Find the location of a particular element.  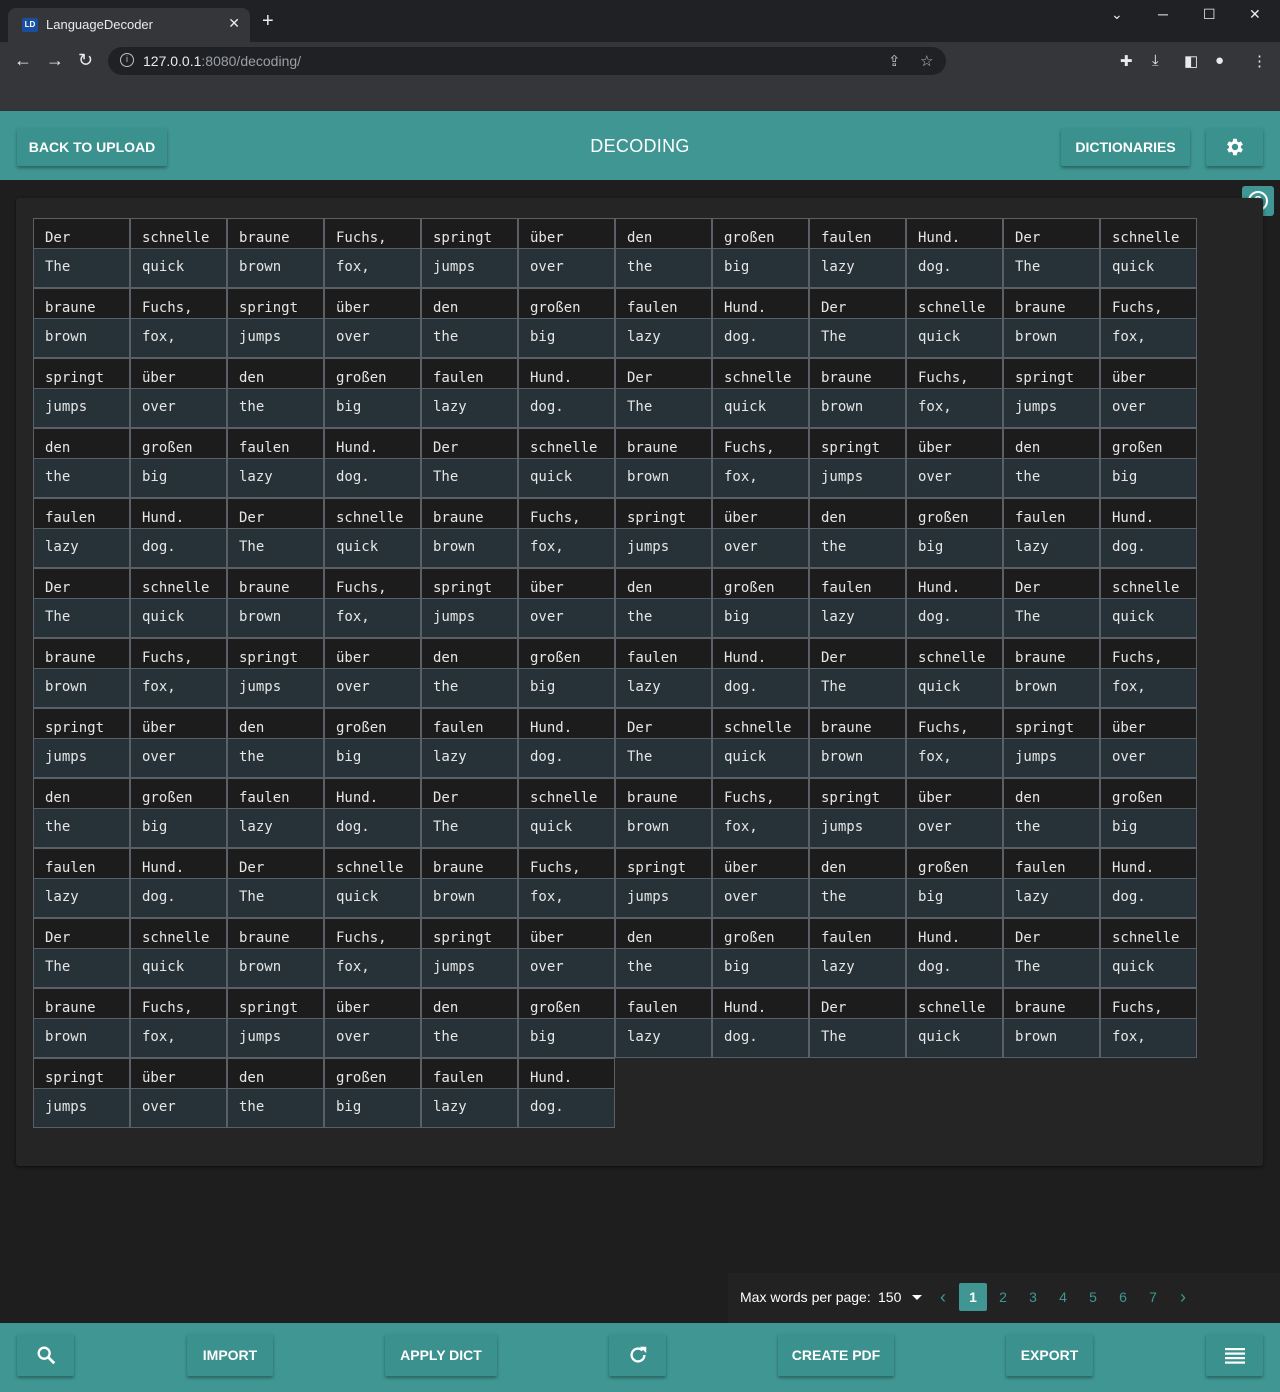

menu-kebab-icon: ⋮ is located at coordinates (1259, 61).